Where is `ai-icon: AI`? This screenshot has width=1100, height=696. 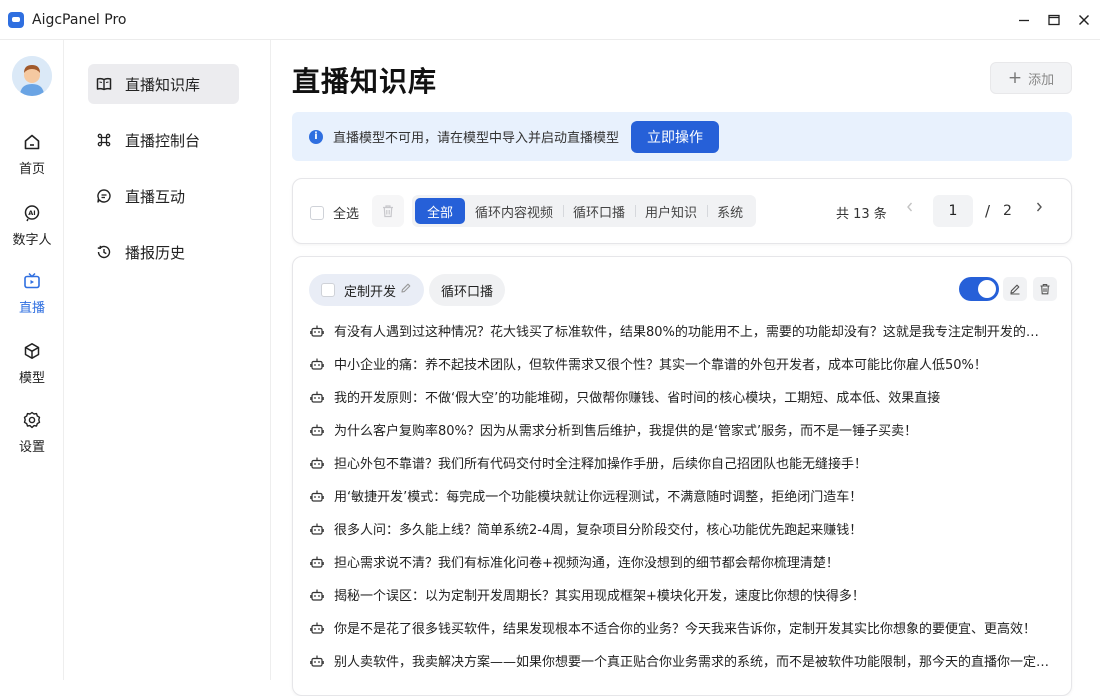
ai-icon: AI is located at coordinates (32, 213).